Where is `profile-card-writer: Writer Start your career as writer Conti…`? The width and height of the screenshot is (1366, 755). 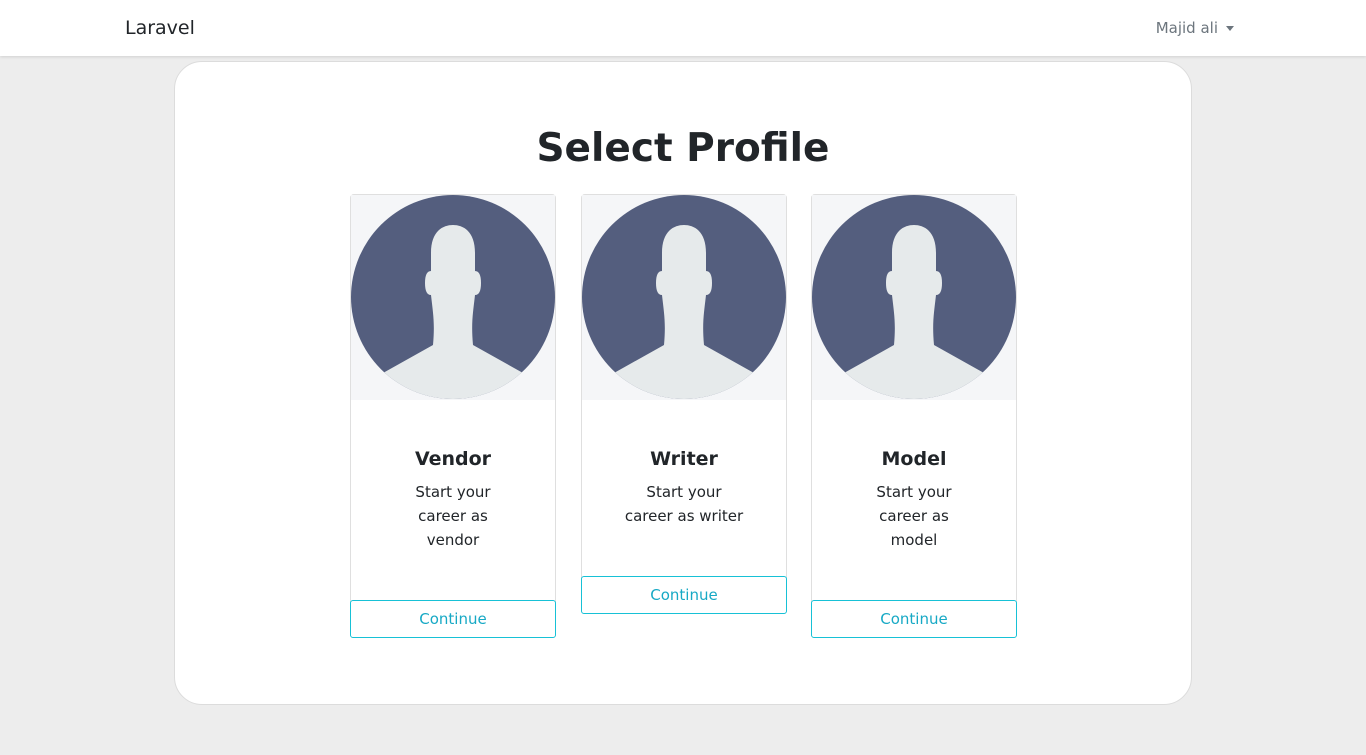
profile-card-writer: Writer Start your career as writer Conti… is located at coordinates (684, 404).